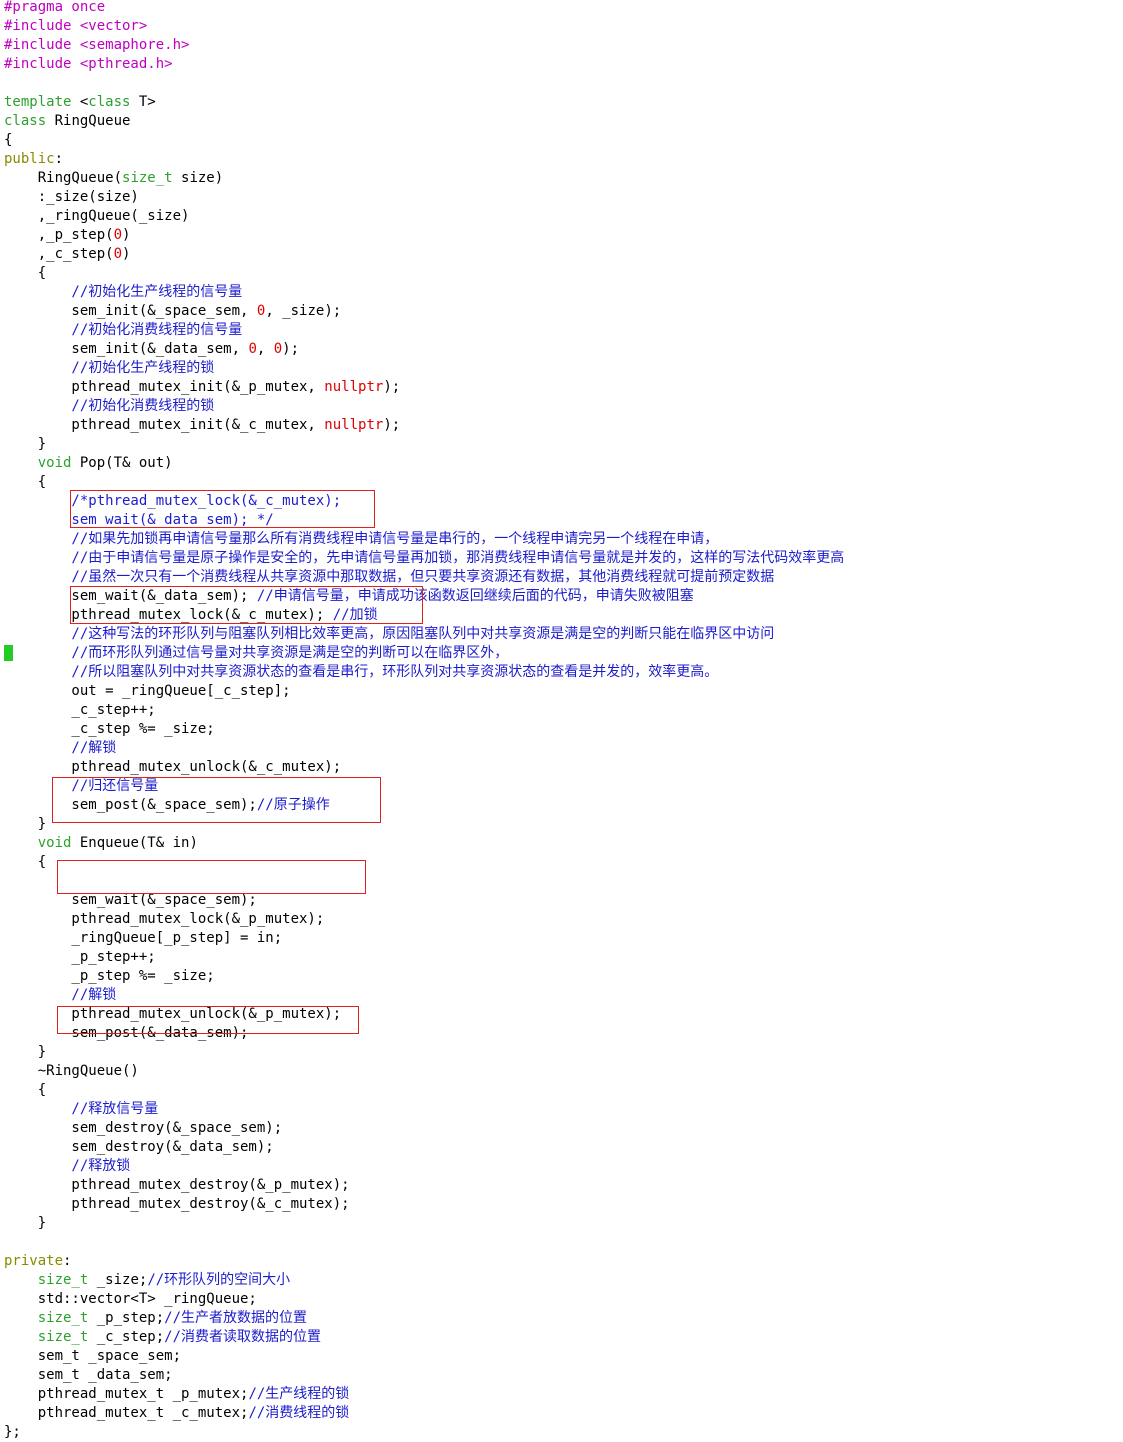  Describe the element at coordinates (424, 1318) in the screenshot. I see `code-line: size_t _p_step;//生产者放数据的位置` at that location.